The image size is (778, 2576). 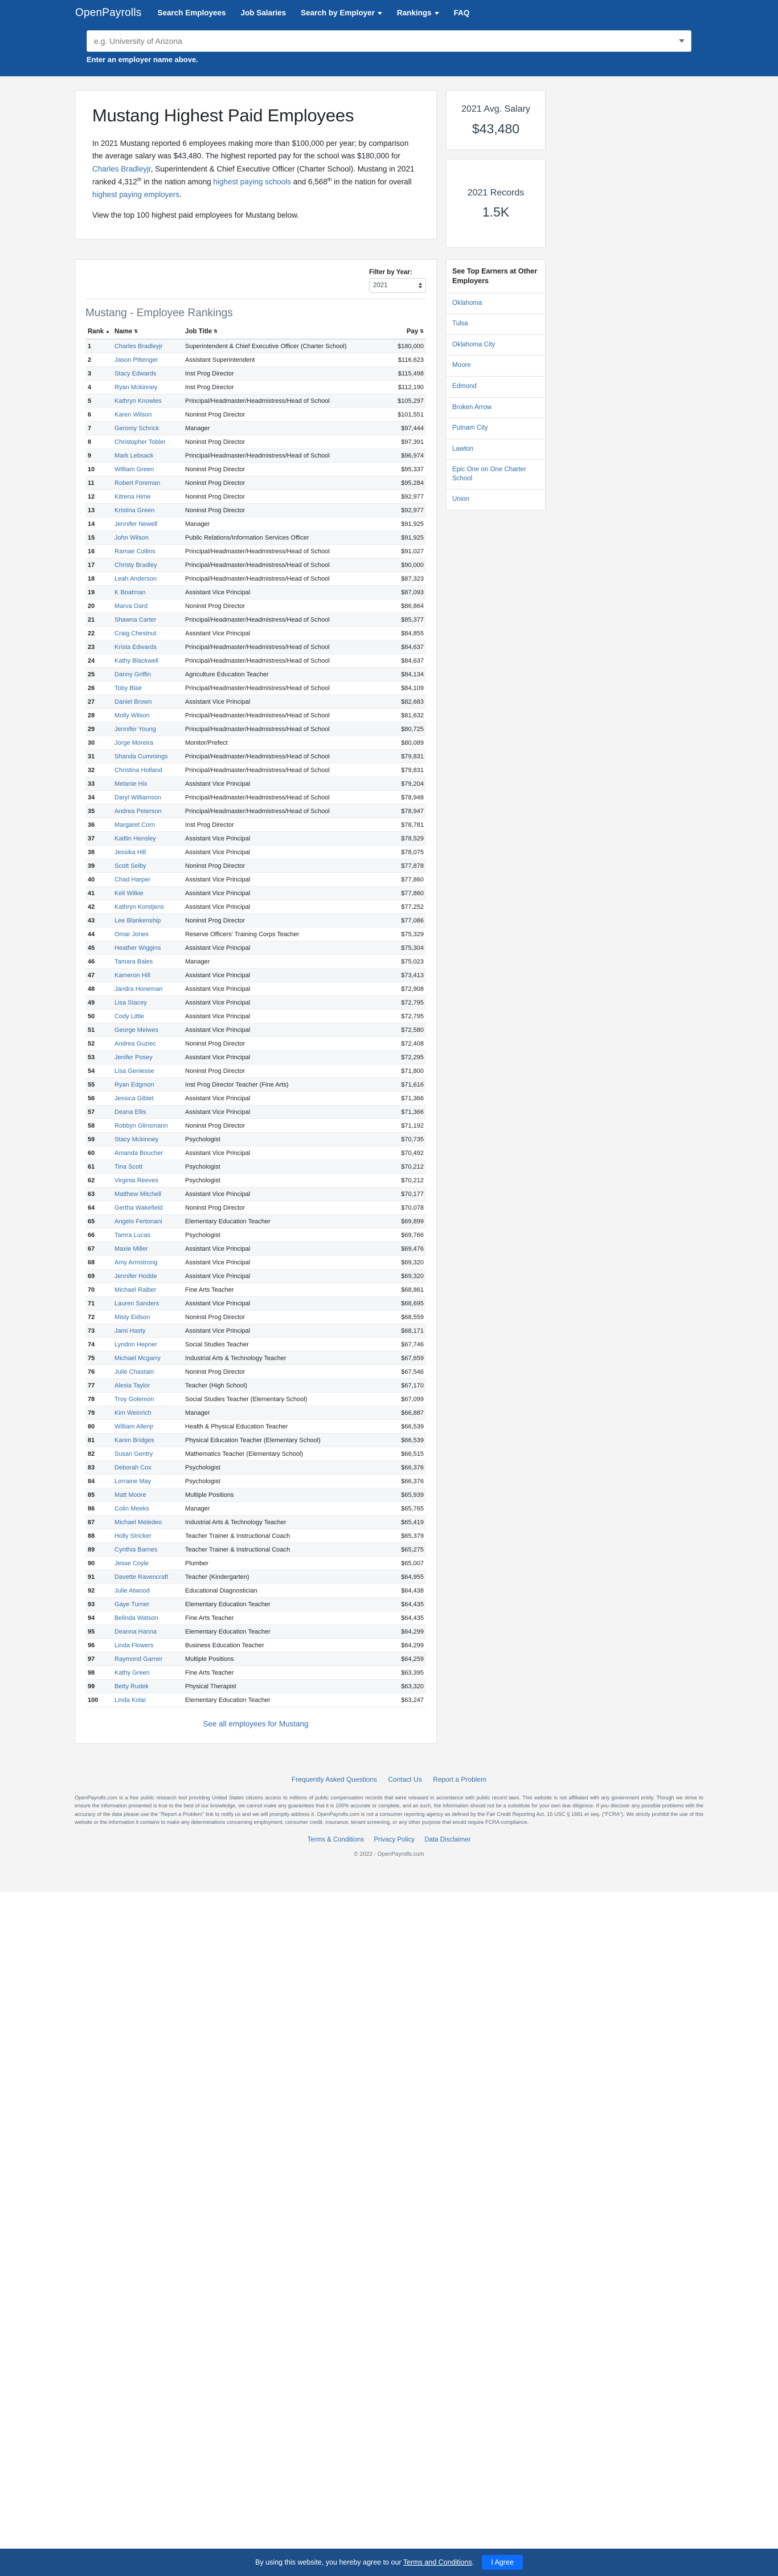 I want to click on employee-link: William Green, so click(x=134, y=469).